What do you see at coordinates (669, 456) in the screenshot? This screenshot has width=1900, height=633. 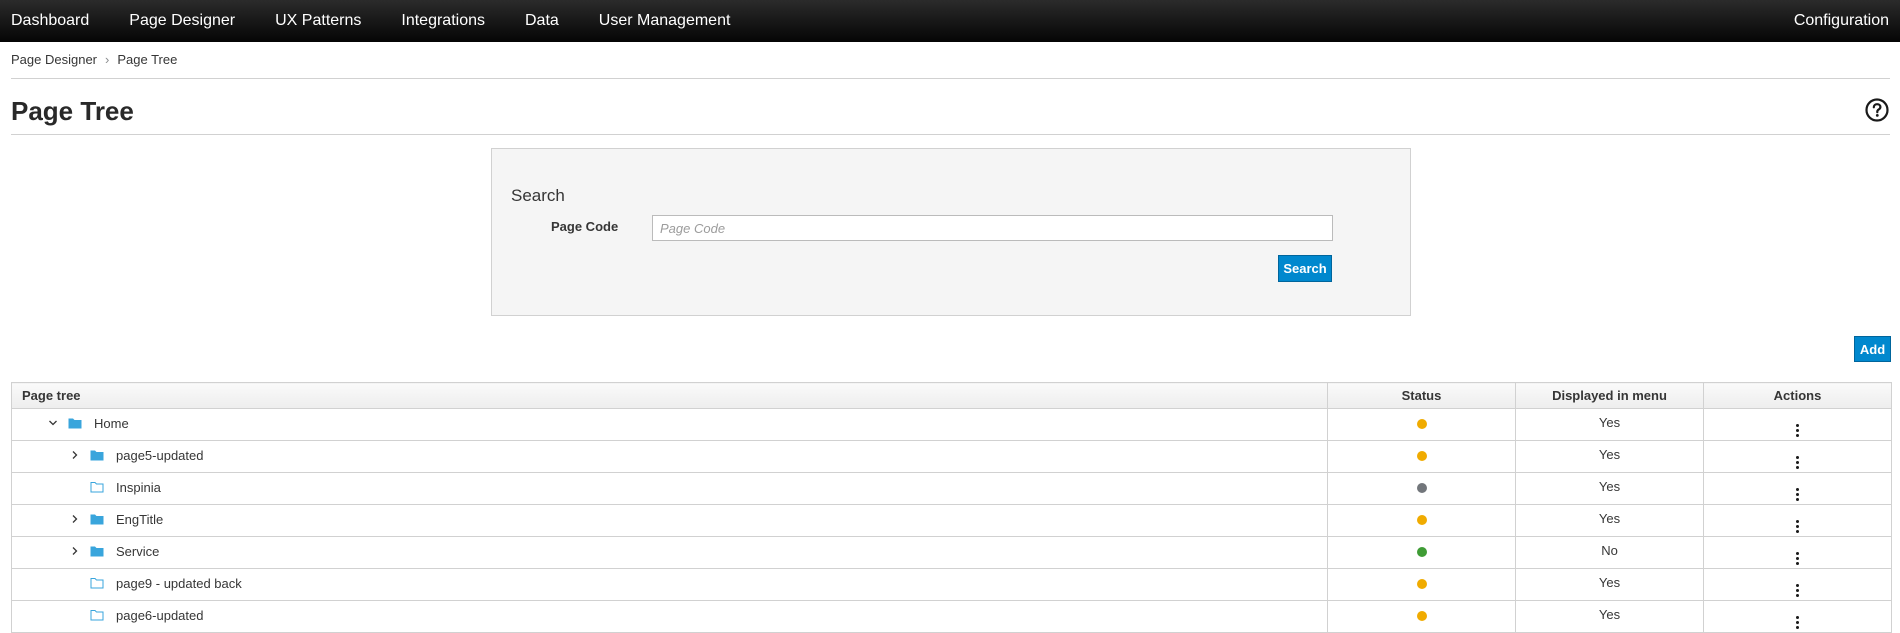 I see `page-tree-cell: page5-updated` at bounding box center [669, 456].